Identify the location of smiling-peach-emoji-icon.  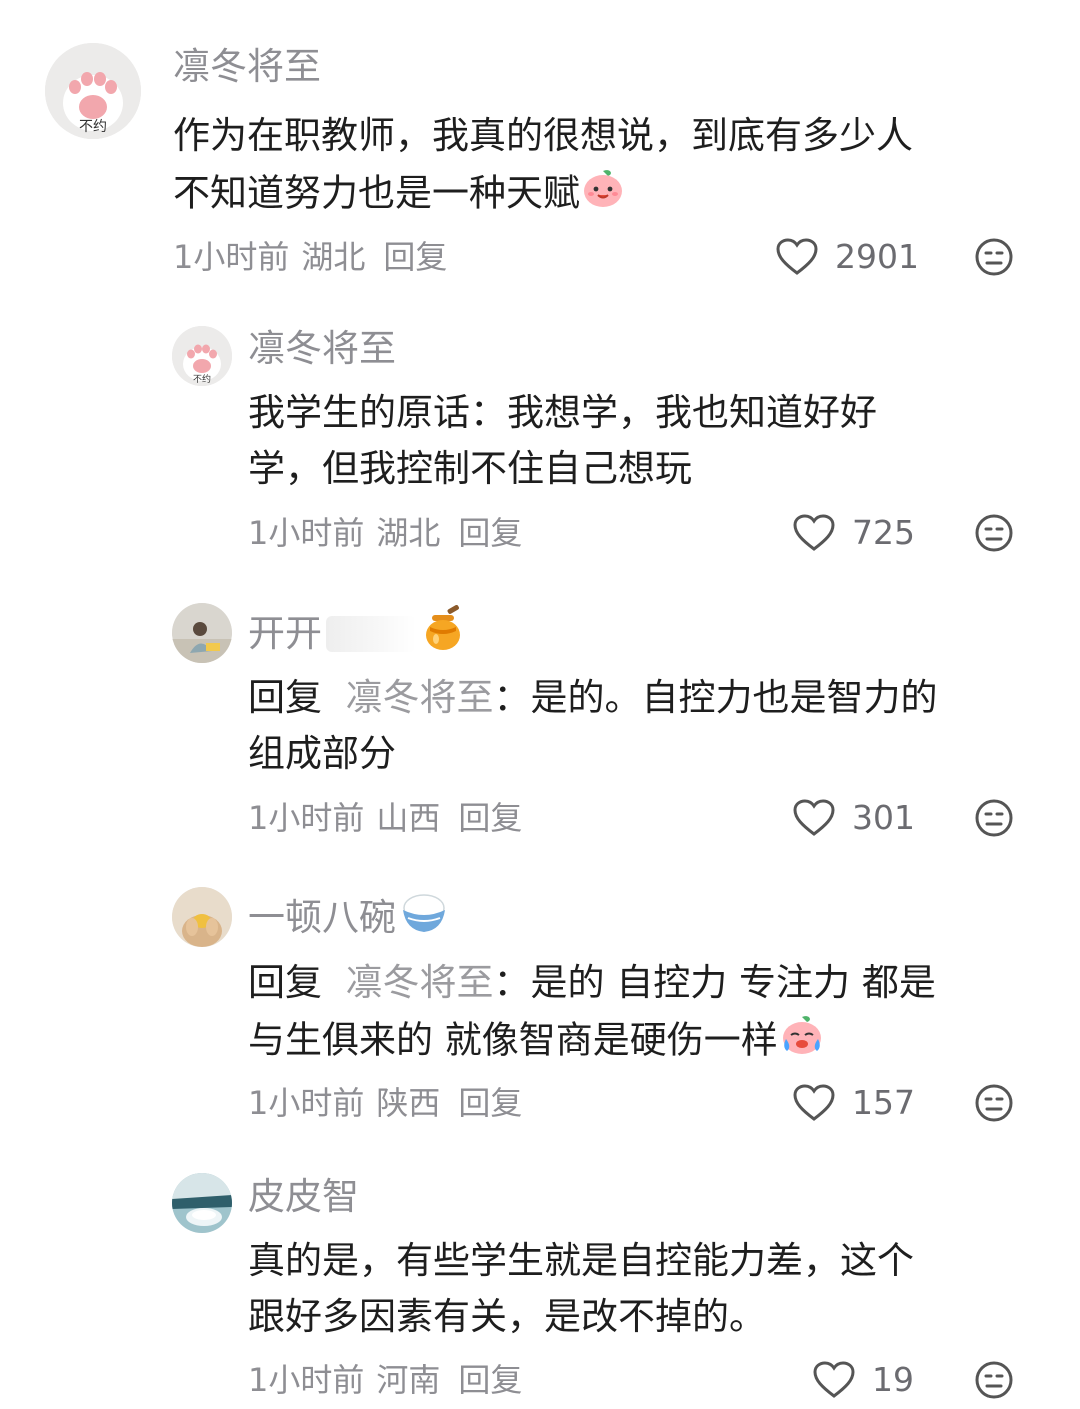
(603, 195).